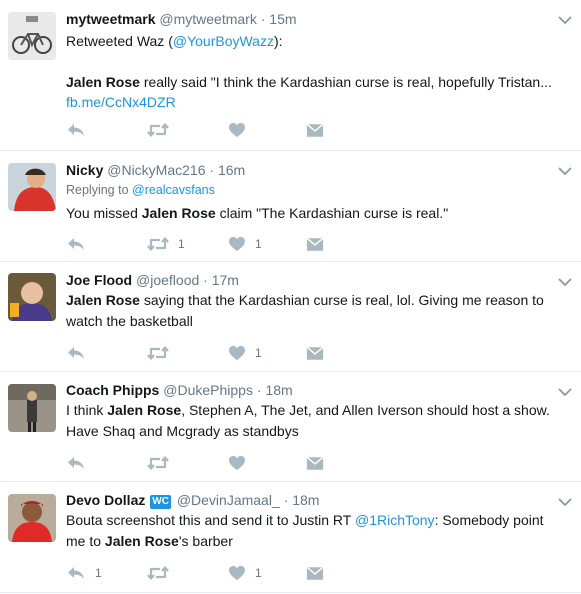 This screenshot has height=594, width=581. I want to click on replying-prefix: Replying to, so click(99, 190).